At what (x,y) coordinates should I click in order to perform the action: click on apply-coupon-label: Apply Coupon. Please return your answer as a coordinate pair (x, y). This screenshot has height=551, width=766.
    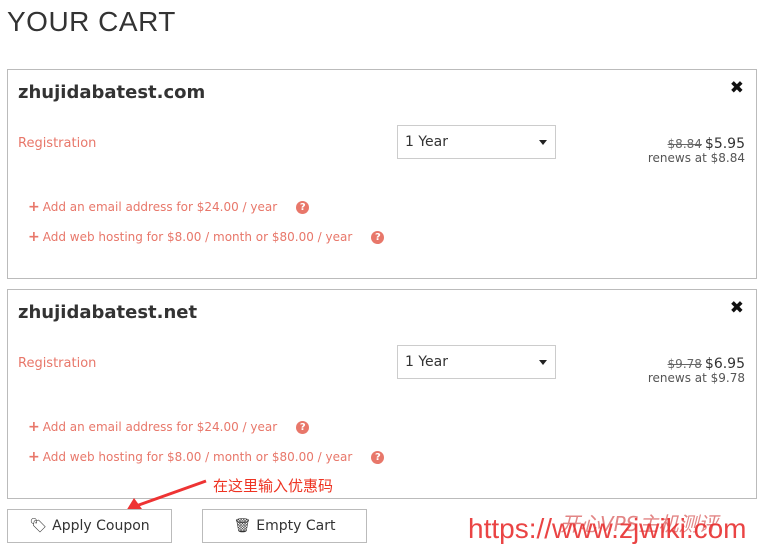
    Looking at the image, I should click on (101, 526).